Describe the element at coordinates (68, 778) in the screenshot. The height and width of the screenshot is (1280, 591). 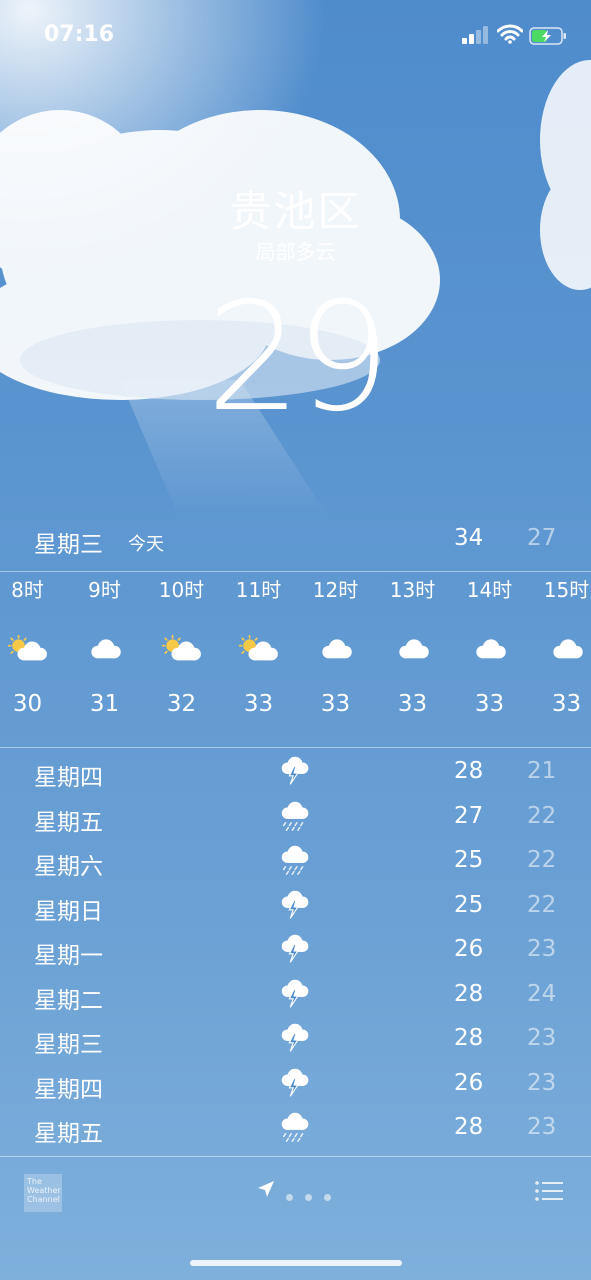
I see `day-name: 星期四` at that location.